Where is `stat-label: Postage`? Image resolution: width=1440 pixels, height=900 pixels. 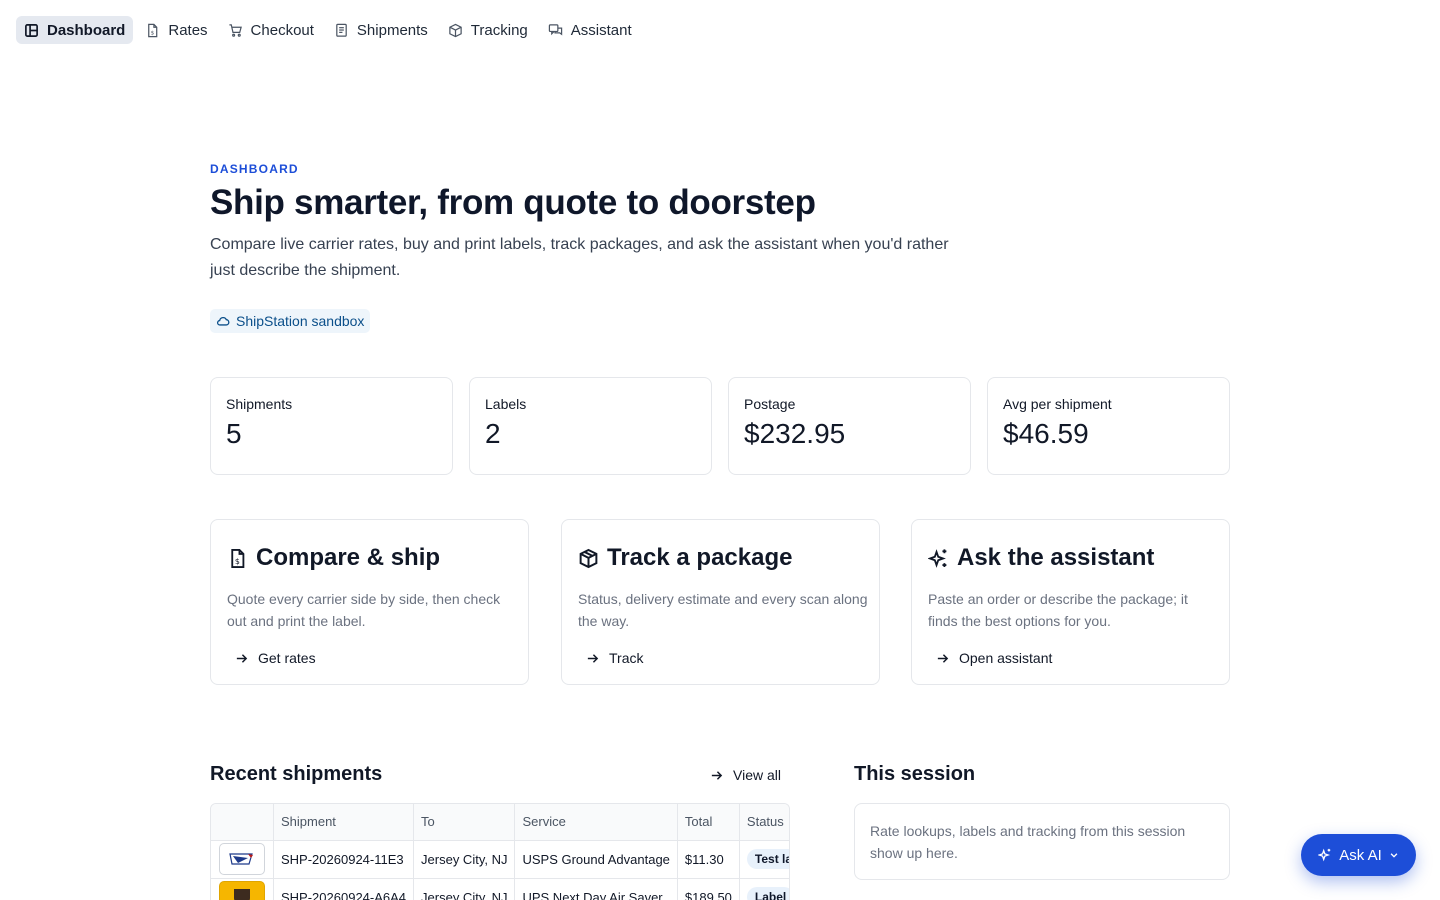
stat-label: Postage is located at coordinates (770, 404).